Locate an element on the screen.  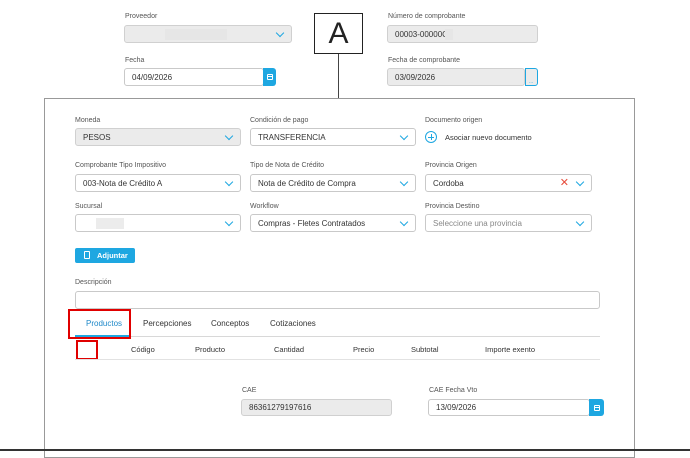
fecha-comprobante-input: 03/09/2026 is located at coordinates (456, 77).